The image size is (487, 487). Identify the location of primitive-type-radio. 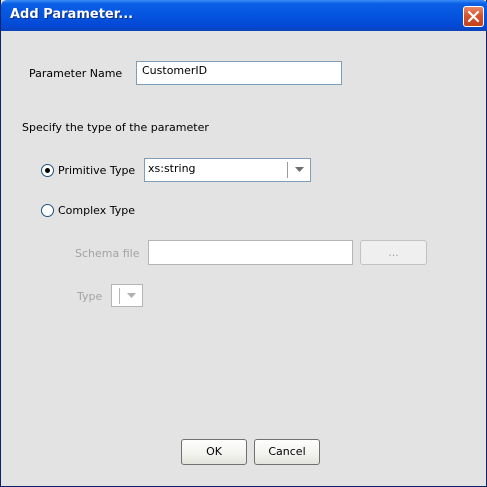
(47, 170).